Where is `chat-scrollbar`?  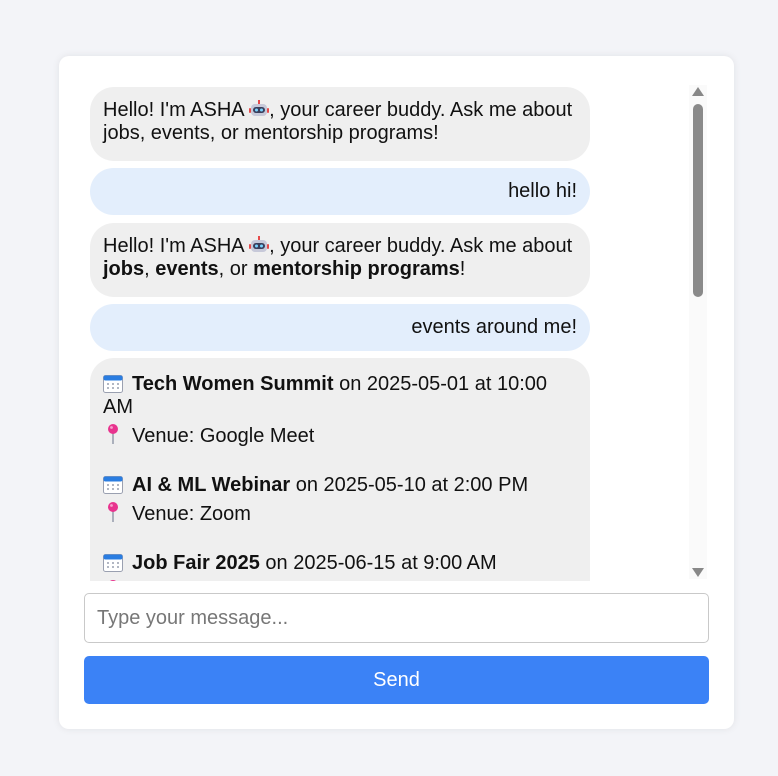 chat-scrollbar is located at coordinates (698, 332).